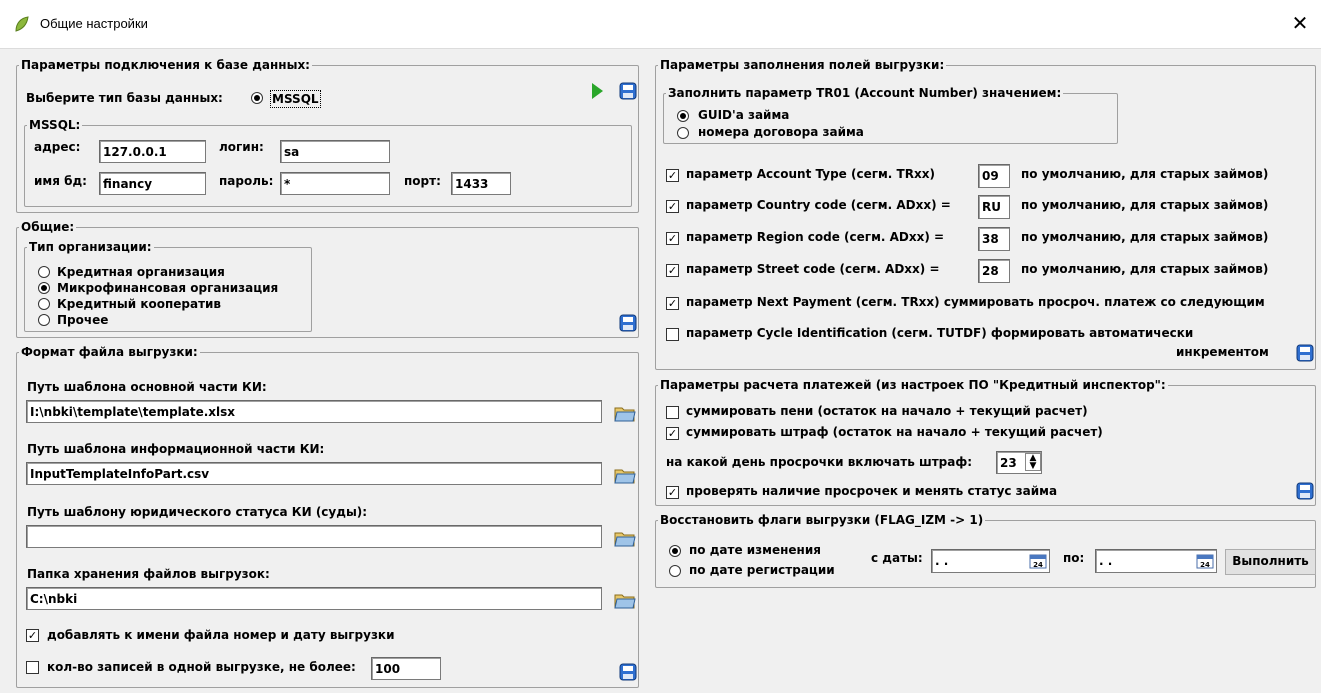 The width and height of the screenshot is (1321, 693). Describe the element at coordinates (406, 668) in the screenshot. I see `limit-records-input: 100` at that location.